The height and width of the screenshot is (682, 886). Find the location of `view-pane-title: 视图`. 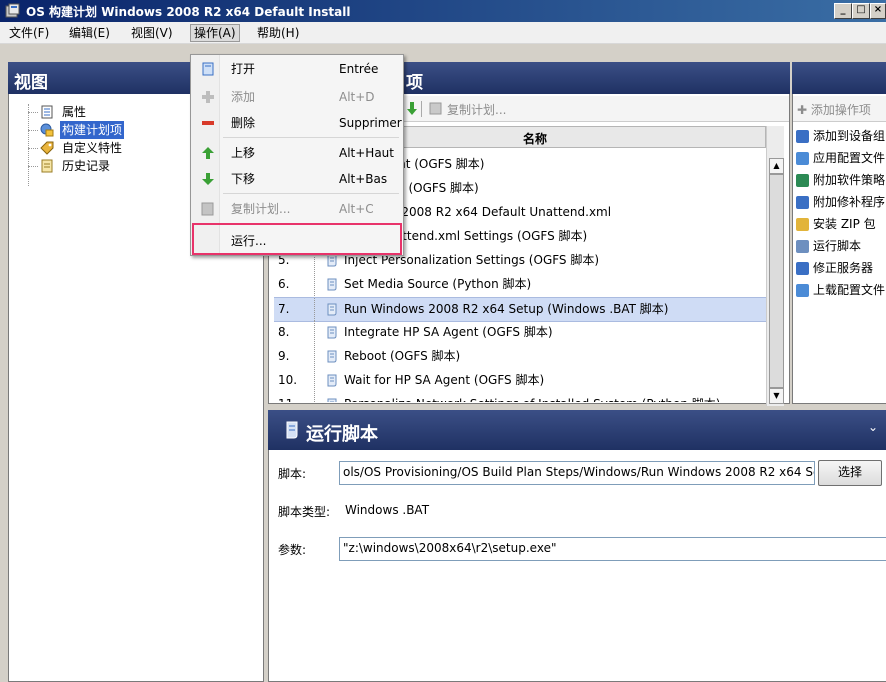

view-pane-title: 视图 is located at coordinates (31, 83).